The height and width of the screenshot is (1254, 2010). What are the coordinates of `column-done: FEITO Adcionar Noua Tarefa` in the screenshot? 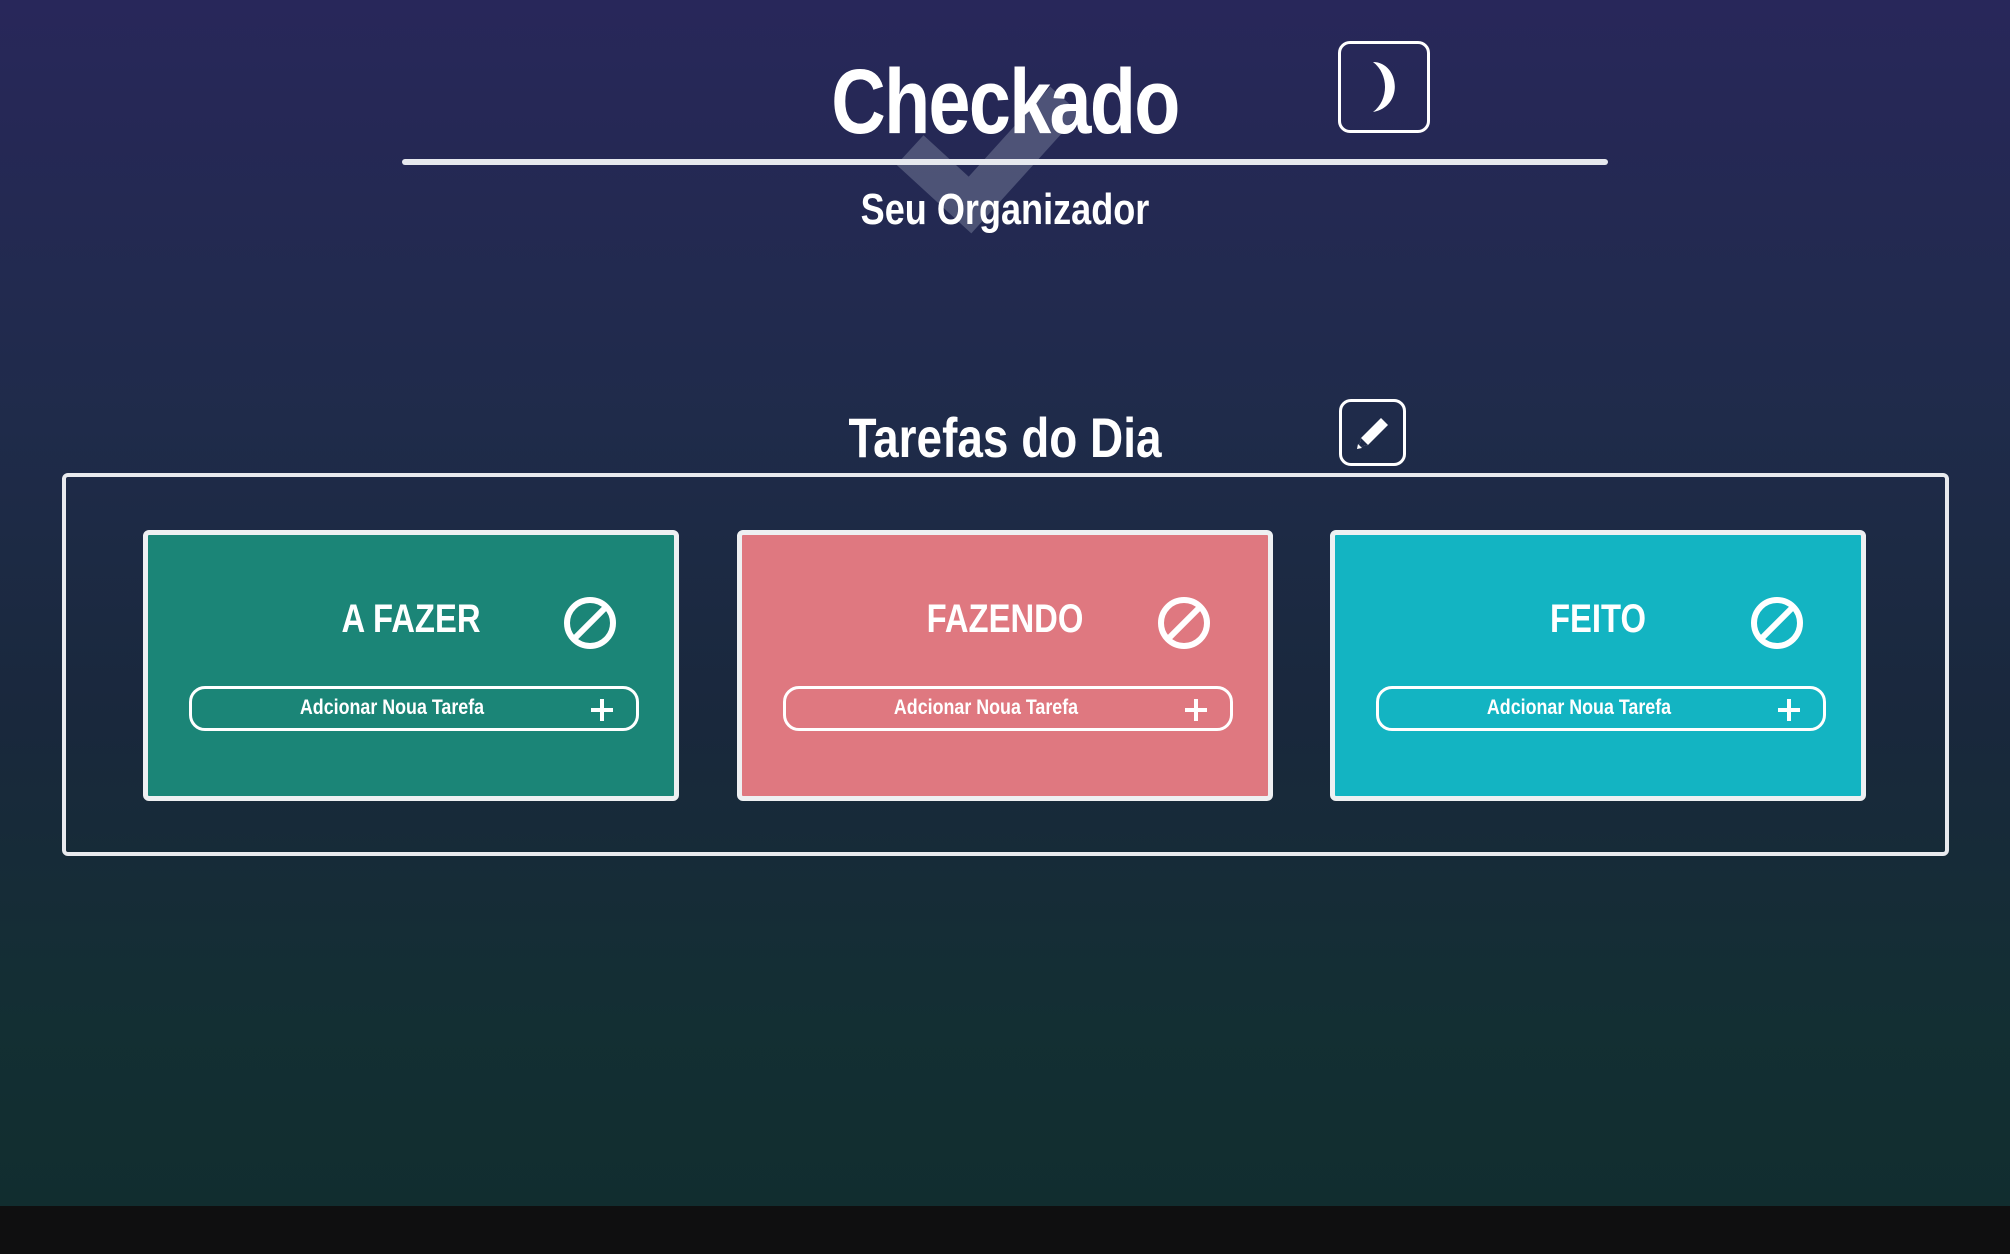 It's located at (1598, 665).